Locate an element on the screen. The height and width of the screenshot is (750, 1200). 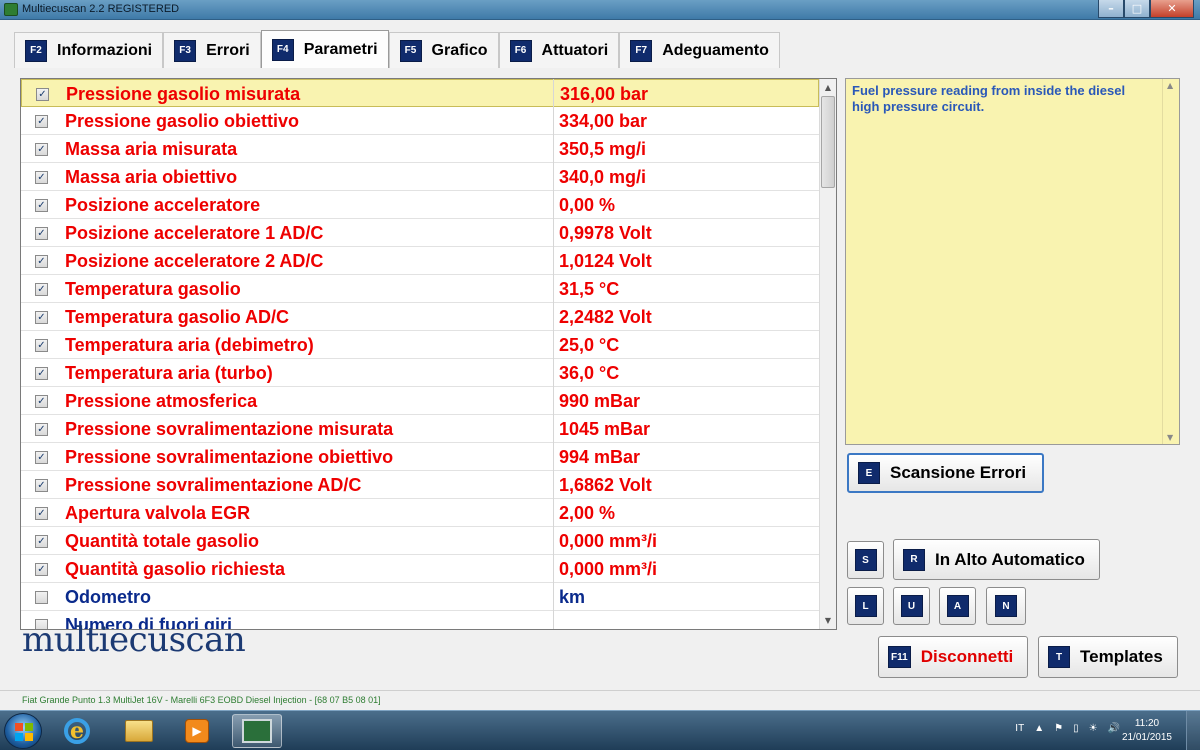
language-indicator: IT is located at coordinates (1019, 728).